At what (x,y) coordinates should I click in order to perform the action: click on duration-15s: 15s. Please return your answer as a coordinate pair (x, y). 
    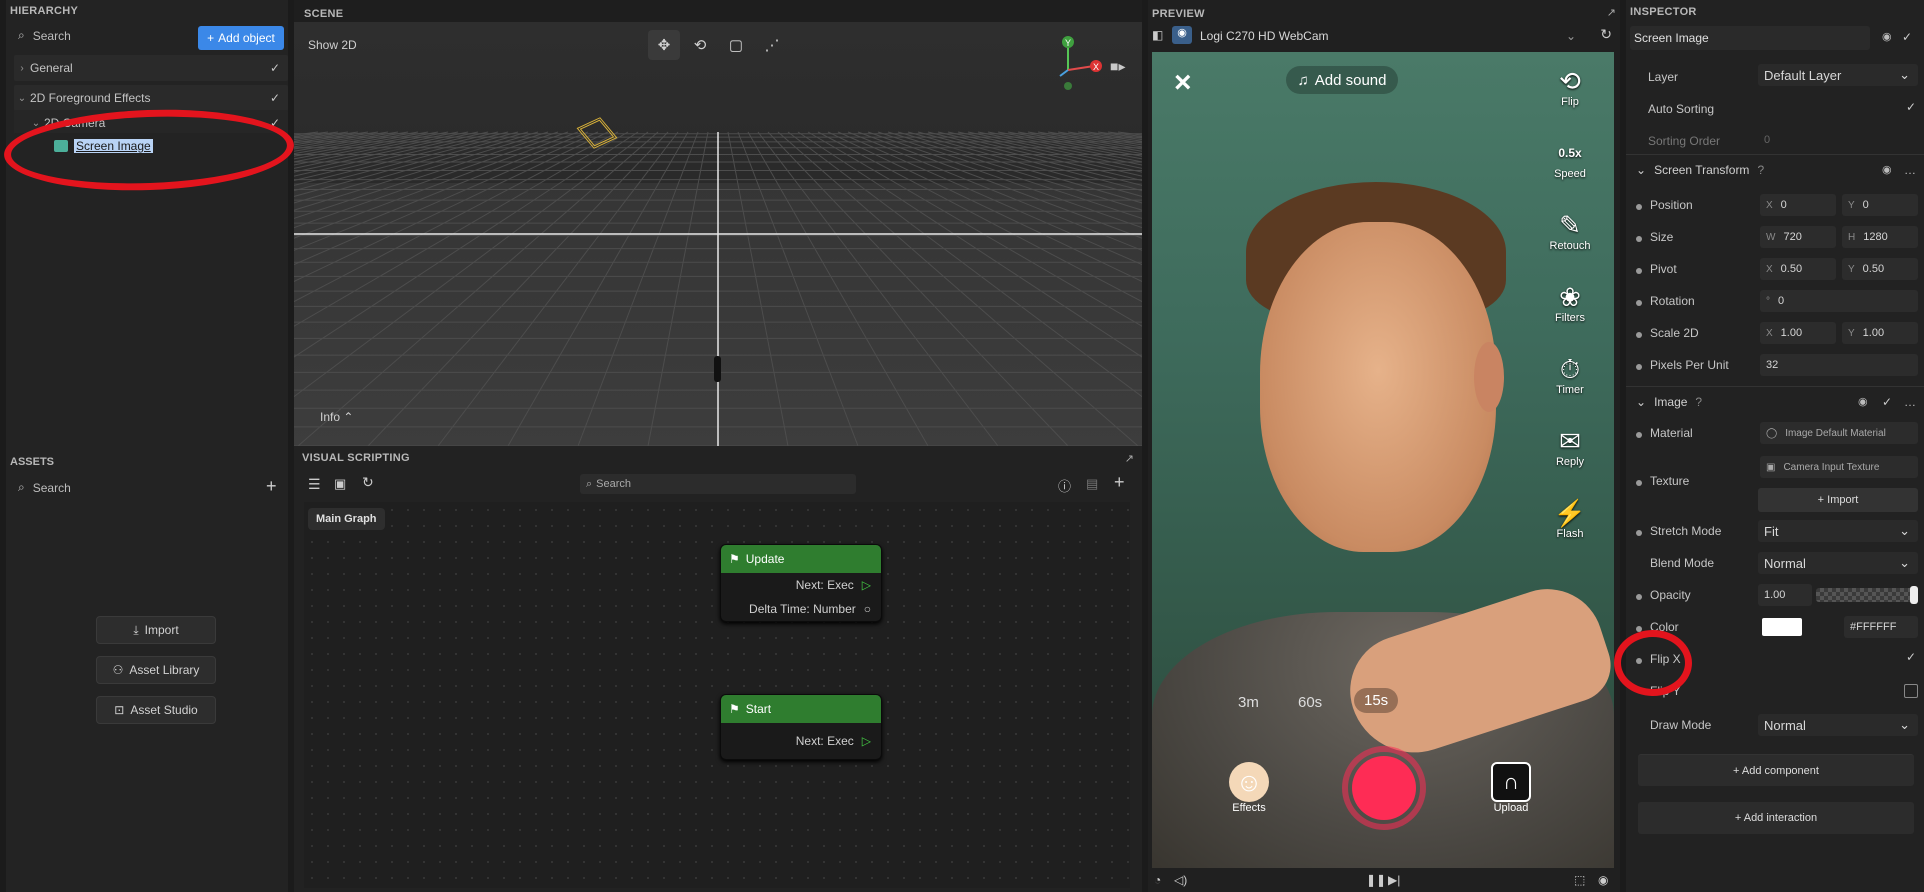
    Looking at the image, I should click on (1376, 700).